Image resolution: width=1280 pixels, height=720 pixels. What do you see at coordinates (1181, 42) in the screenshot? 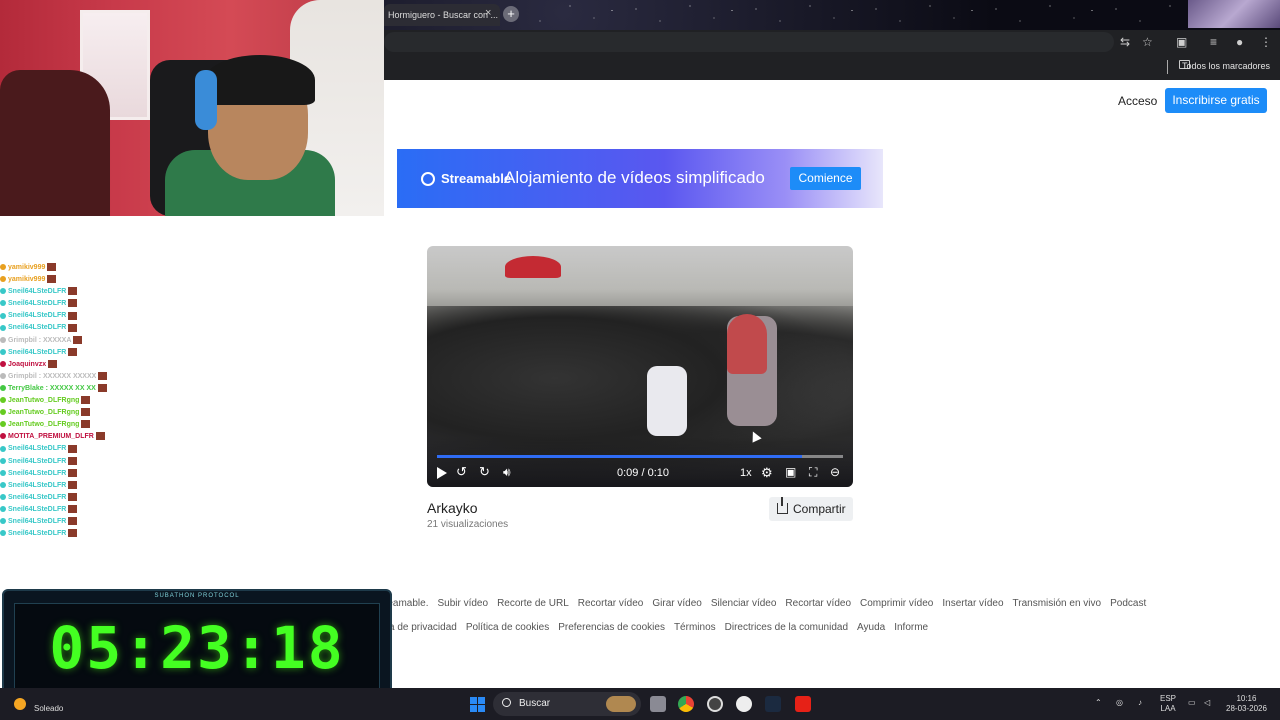
I see `extensions-icon: ▣` at bounding box center [1181, 42].